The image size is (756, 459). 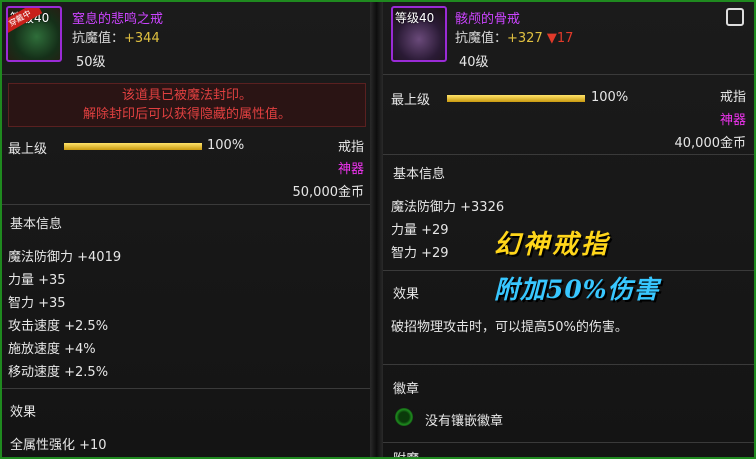 What do you see at coordinates (464, 421) in the screenshot?
I see `emblem-text: 没有镶嵌徽章` at bounding box center [464, 421].